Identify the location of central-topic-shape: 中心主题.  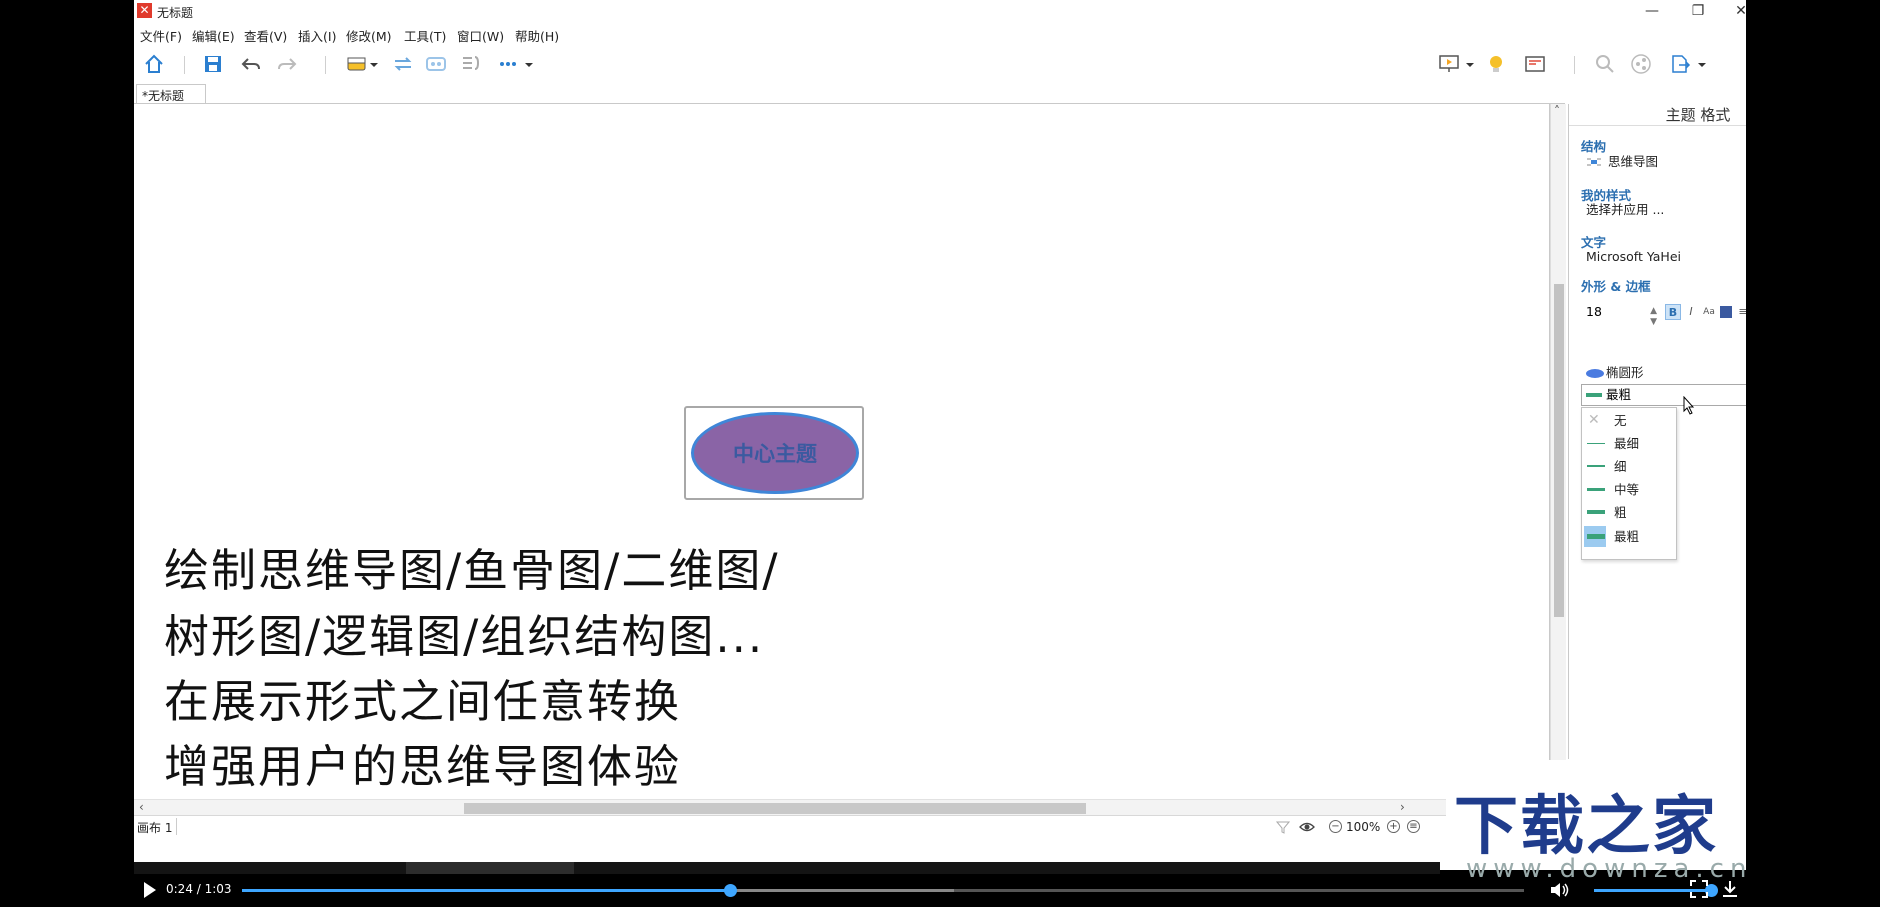
(775, 453).